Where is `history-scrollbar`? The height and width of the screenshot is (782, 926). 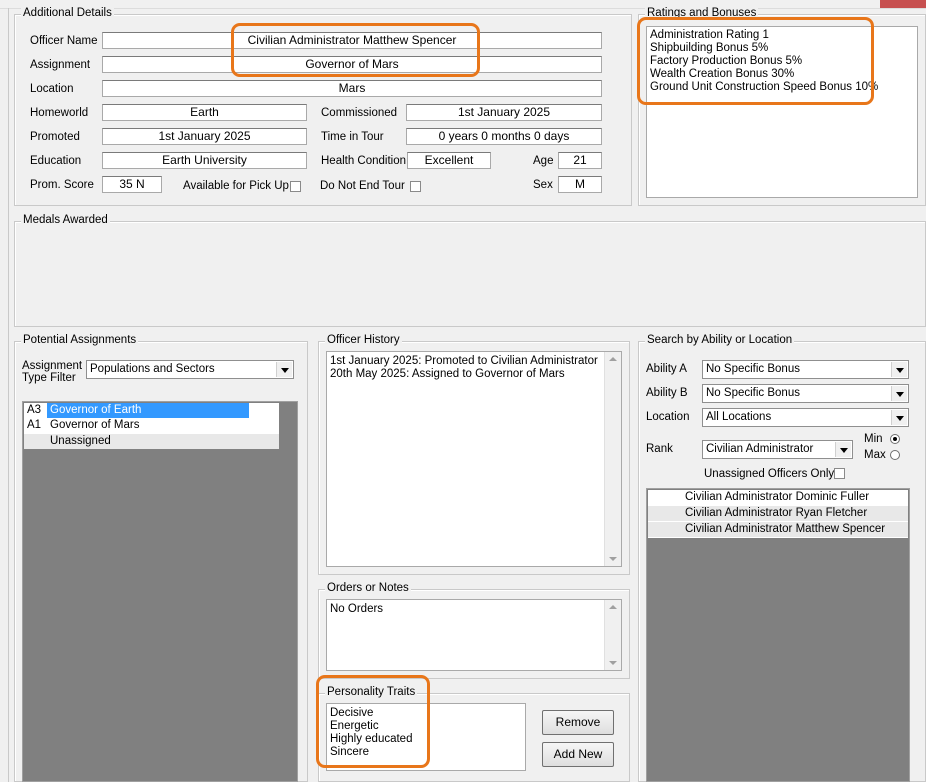 history-scrollbar is located at coordinates (612, 459).